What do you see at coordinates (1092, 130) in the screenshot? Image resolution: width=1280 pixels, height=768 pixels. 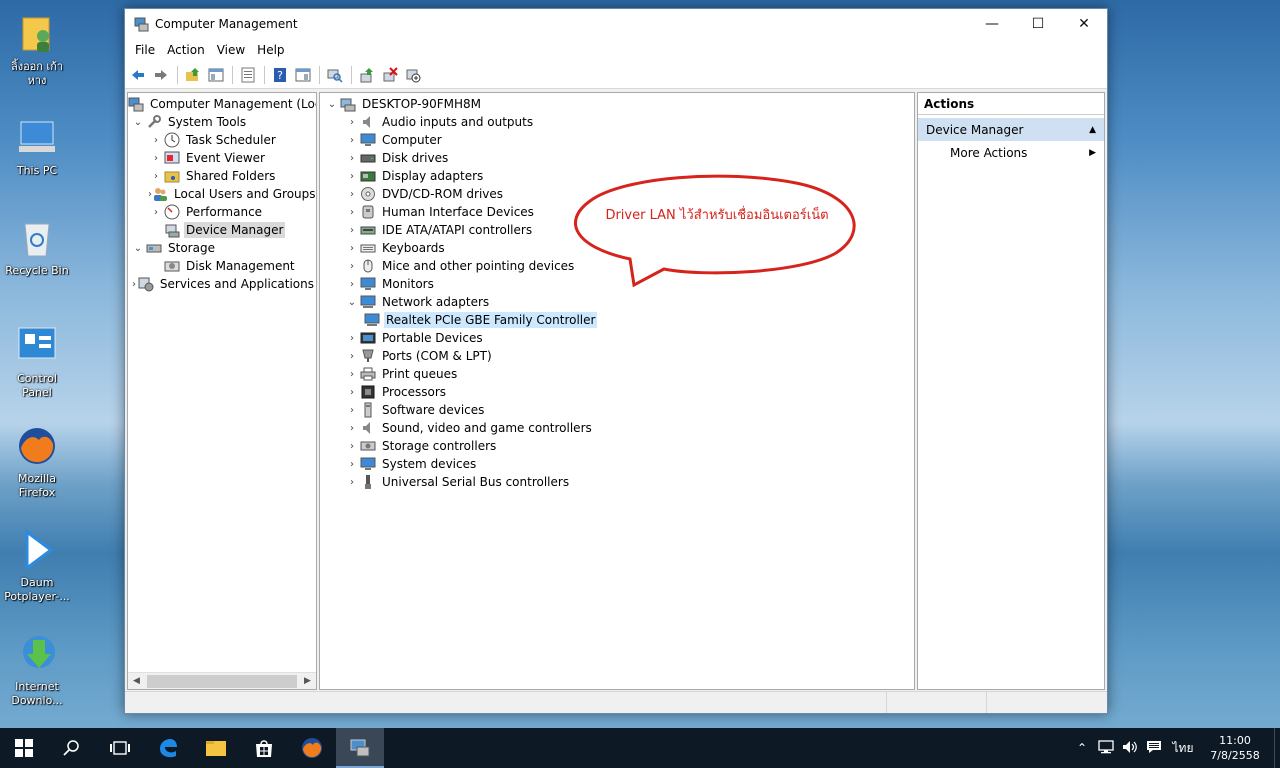 I see `collapse-up-icon: ▲` at bounding box center [1092, 130].